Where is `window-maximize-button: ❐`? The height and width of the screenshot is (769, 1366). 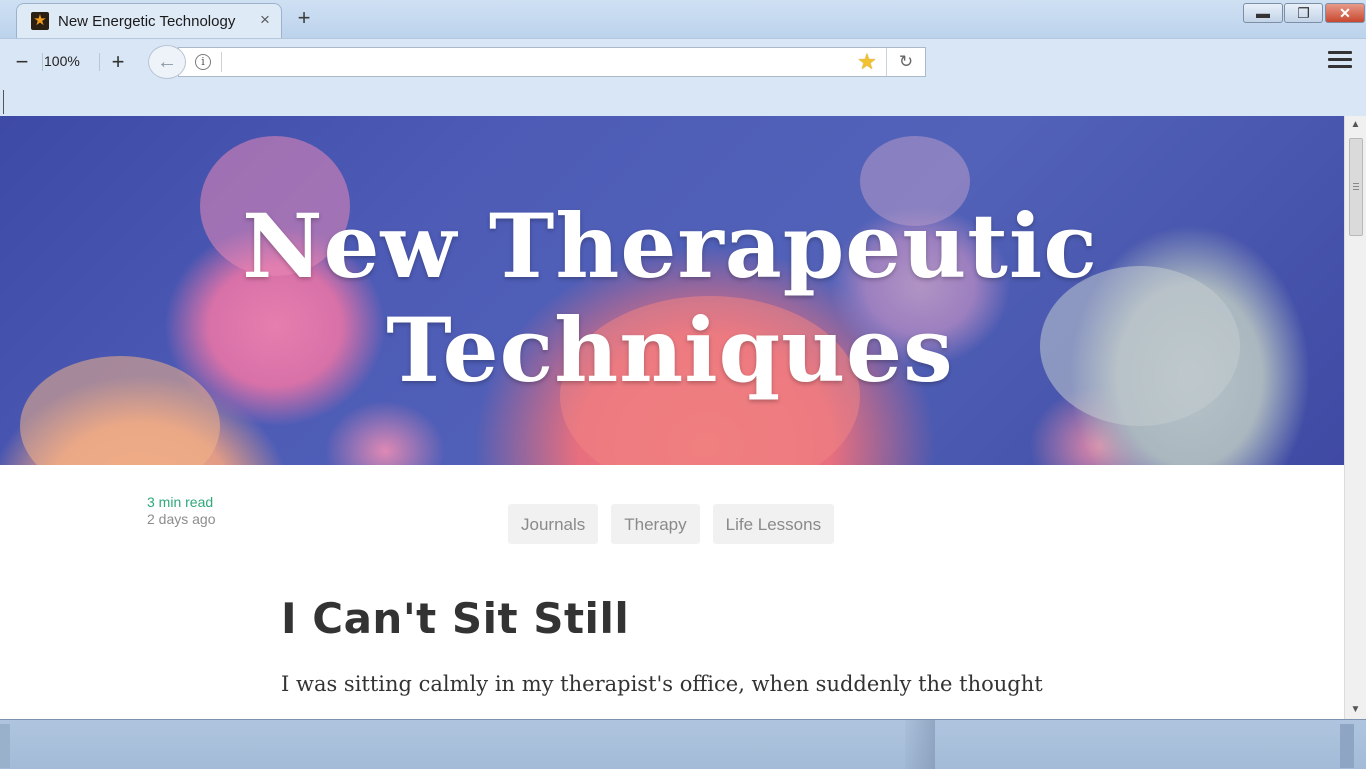 window-maximize-button: ❐ is located at coordinates (1303, 13).